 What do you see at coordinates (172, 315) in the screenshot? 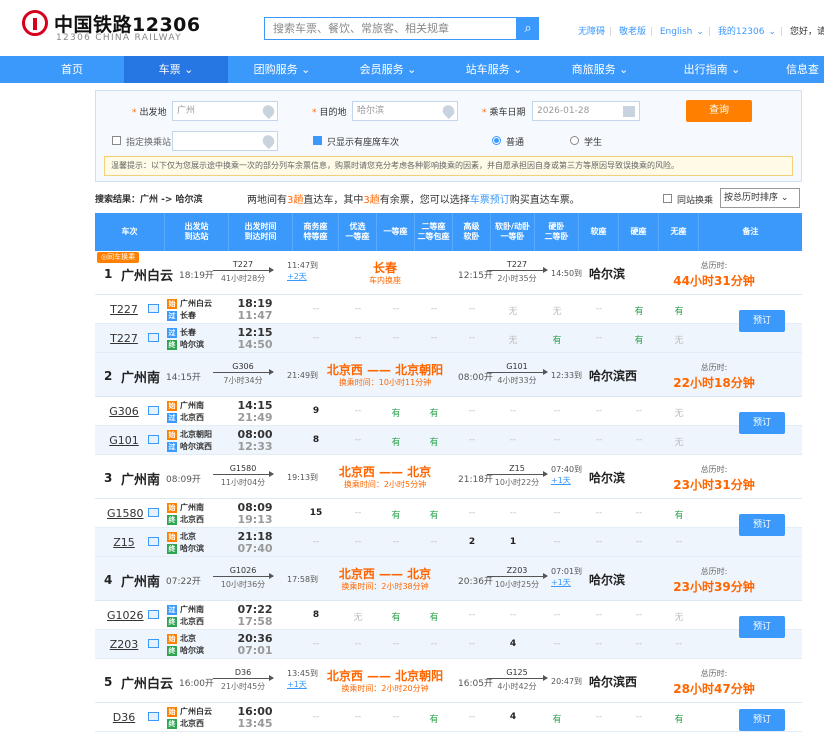
I see `end-station-badge: 过` at bounding box center [172, 315].